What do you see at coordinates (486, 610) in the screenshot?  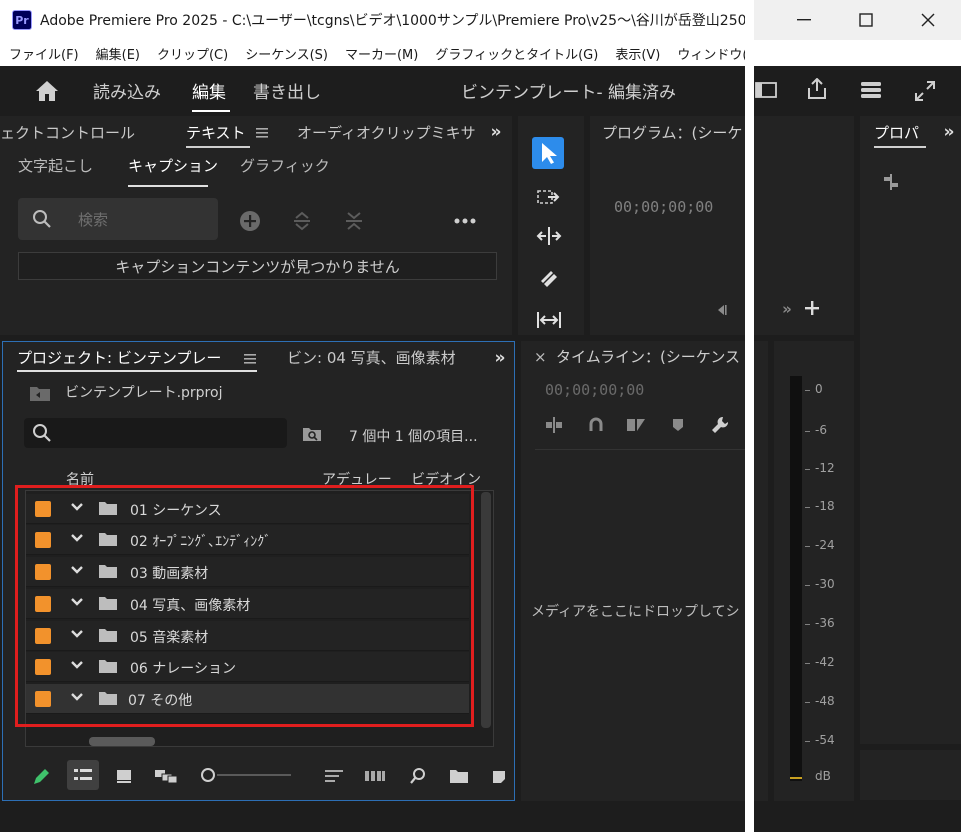 I see `vertical-scrollbar` at bounding box center [486, 610].